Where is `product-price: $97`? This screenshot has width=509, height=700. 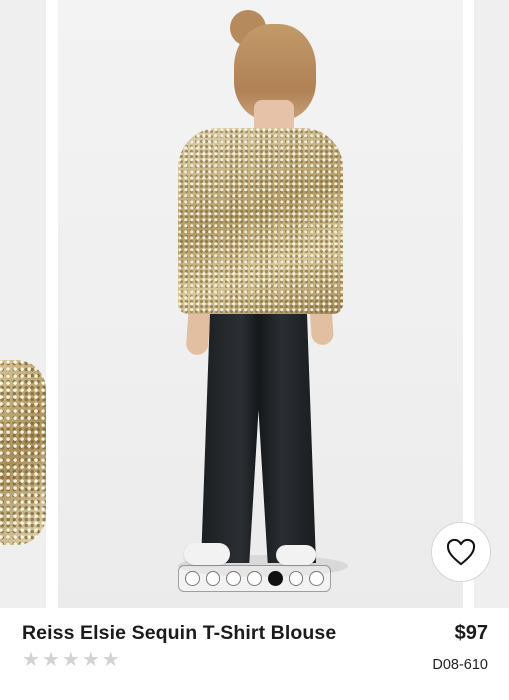 product-price: $97 is located at coordinates (471, 633).